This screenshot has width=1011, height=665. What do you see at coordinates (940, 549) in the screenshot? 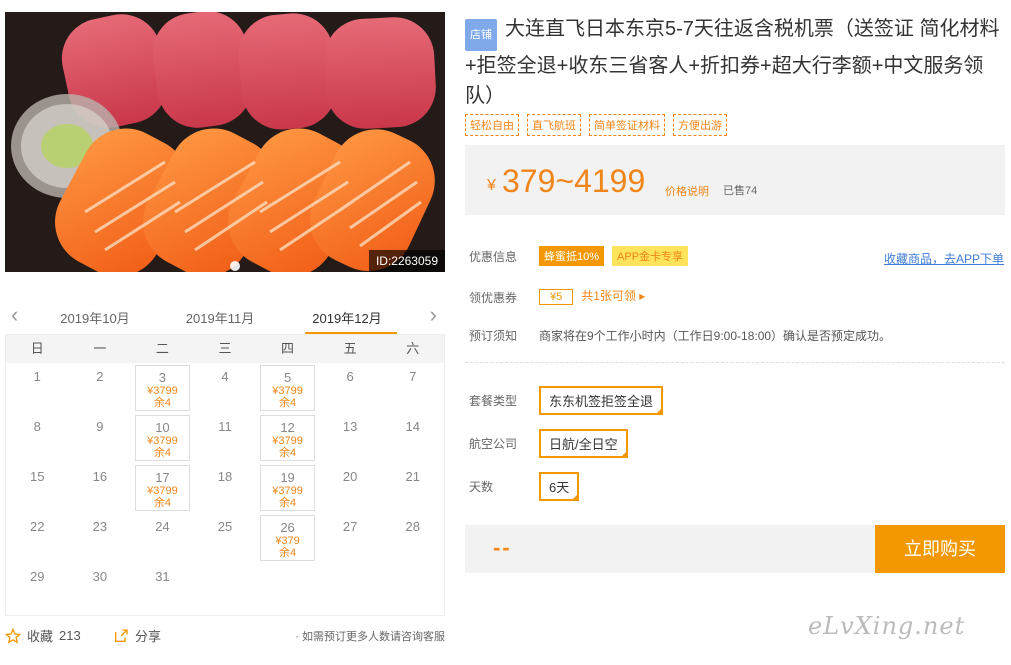
I see `buy-now-button: 立即购买` at bounding box center [940, 549].